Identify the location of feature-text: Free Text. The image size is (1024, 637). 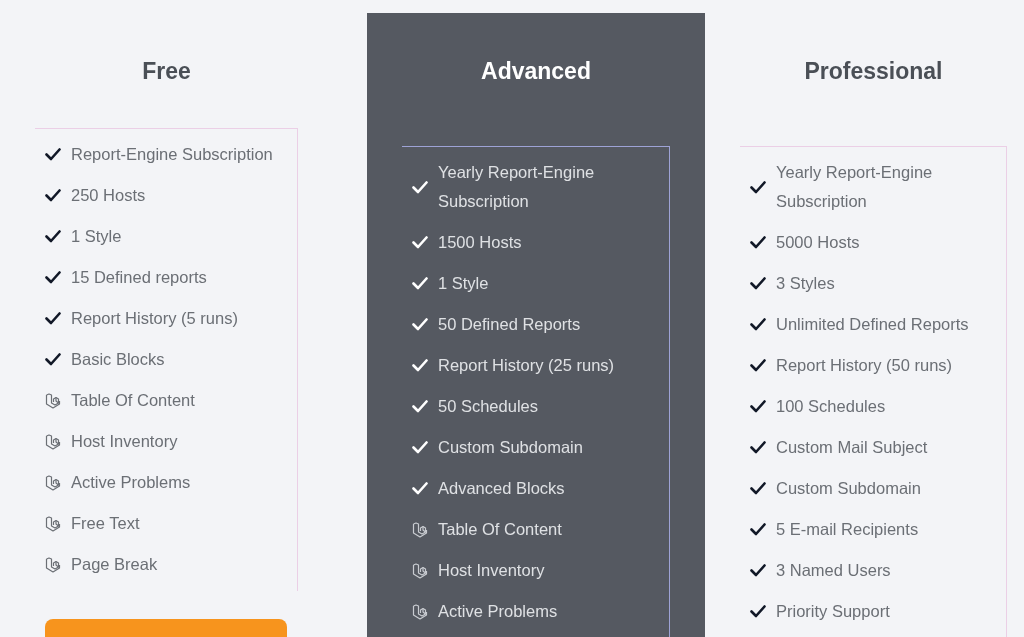
(105, 523).